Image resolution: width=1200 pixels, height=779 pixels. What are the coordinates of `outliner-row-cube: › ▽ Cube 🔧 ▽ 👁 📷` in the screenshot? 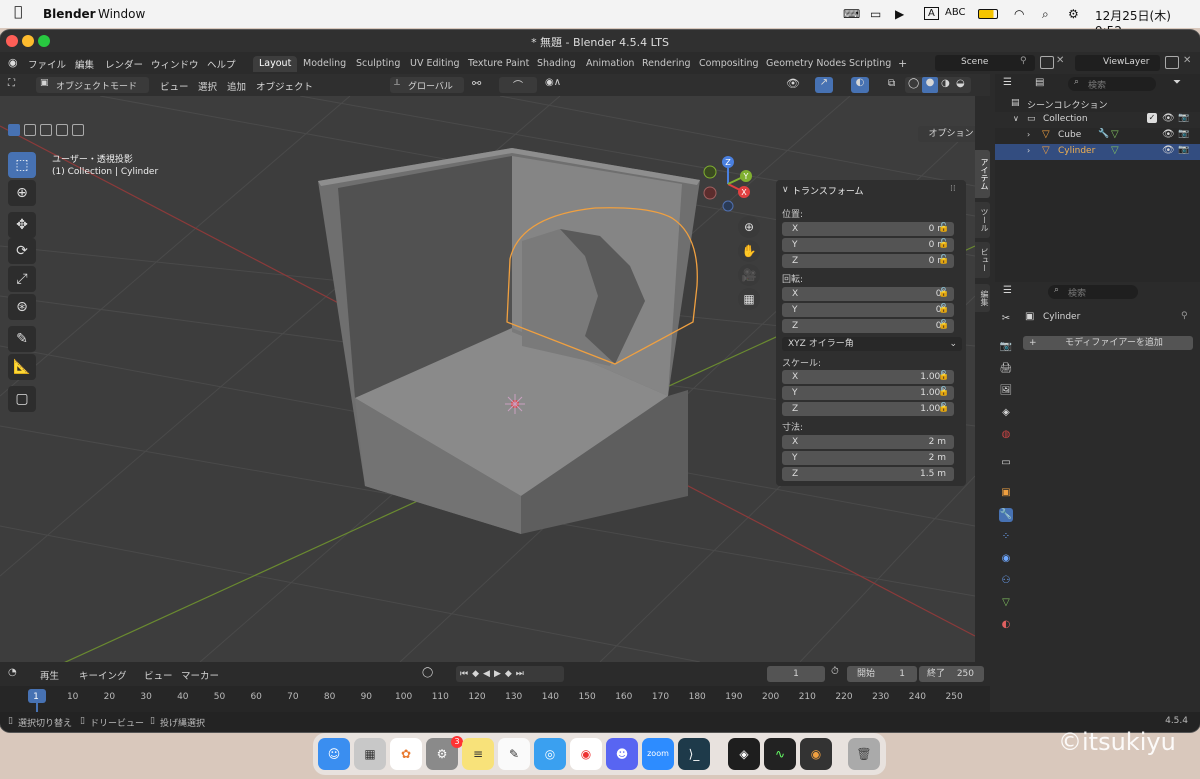 It's located at (1097, 136).